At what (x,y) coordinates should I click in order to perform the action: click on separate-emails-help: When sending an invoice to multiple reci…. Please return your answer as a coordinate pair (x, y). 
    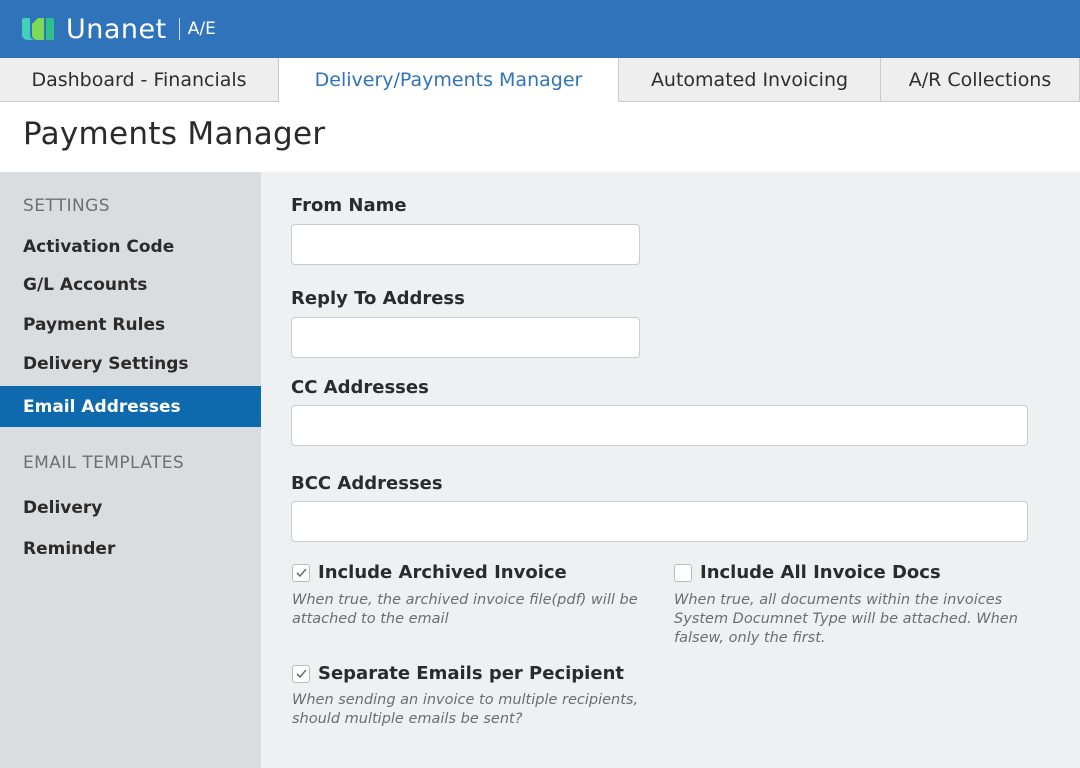
    Looking at the image, I should click on (465, 709).